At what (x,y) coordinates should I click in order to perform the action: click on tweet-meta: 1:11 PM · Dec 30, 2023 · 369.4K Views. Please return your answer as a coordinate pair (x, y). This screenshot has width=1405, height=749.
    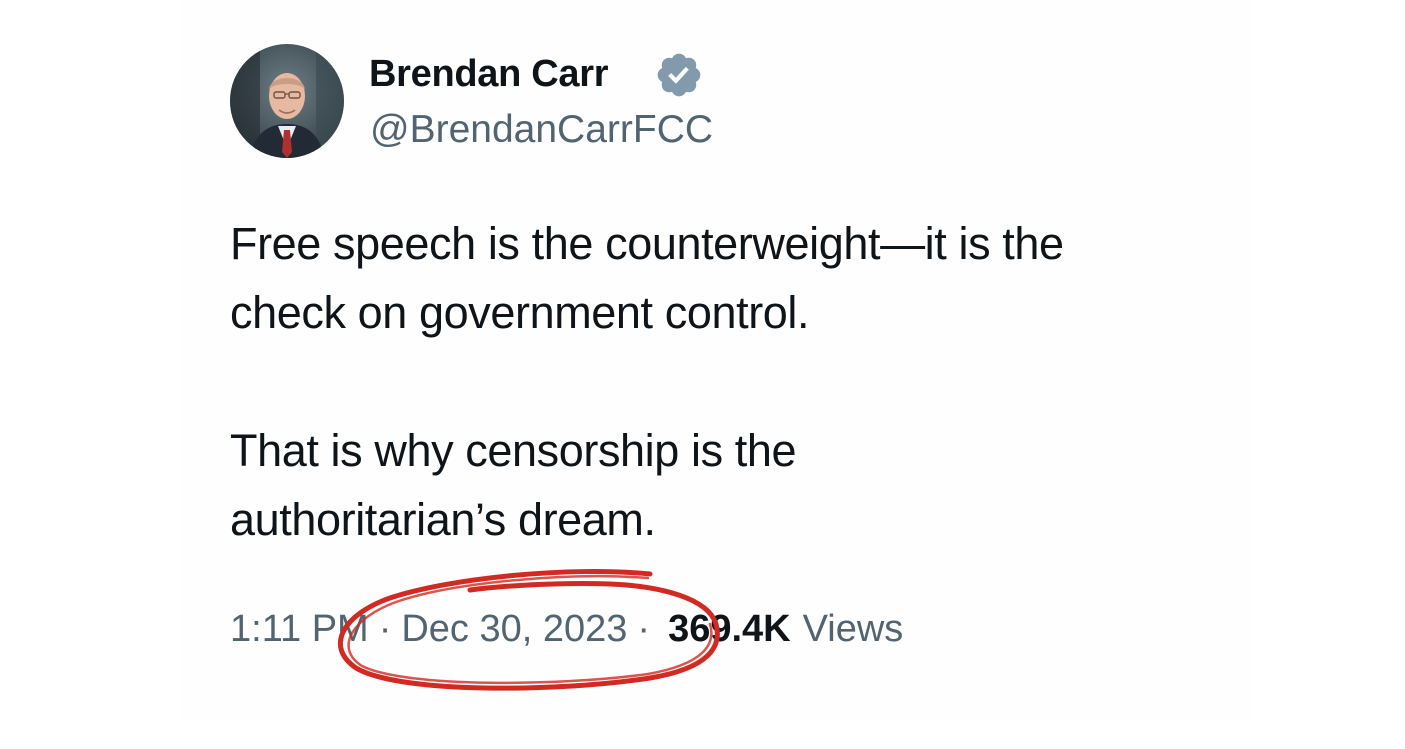
    Looking at the image, I should click on (566, 629).